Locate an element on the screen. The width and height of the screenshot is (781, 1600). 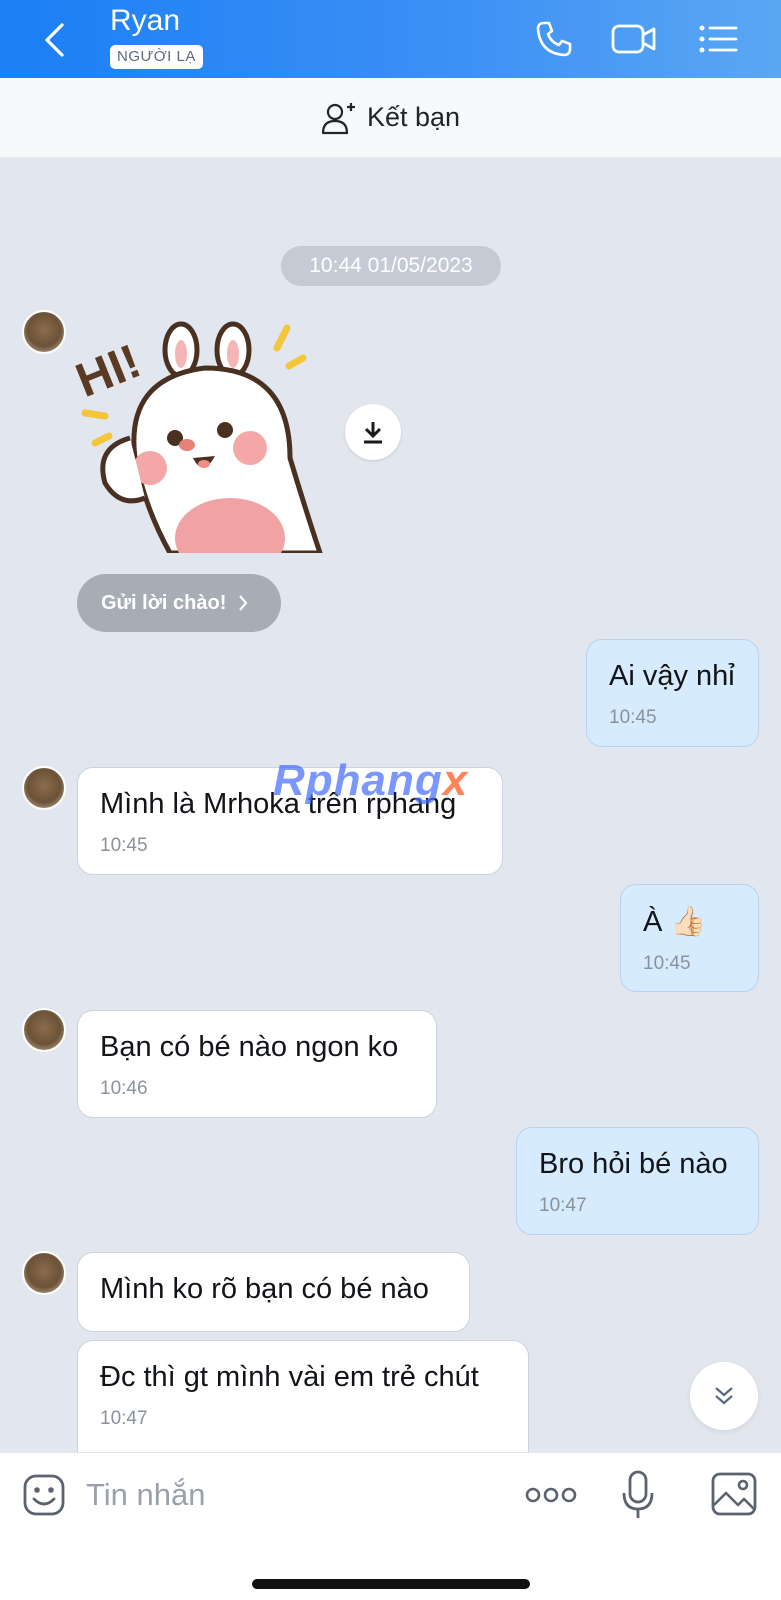
home-indicator is located at coordinates (391, 1584).